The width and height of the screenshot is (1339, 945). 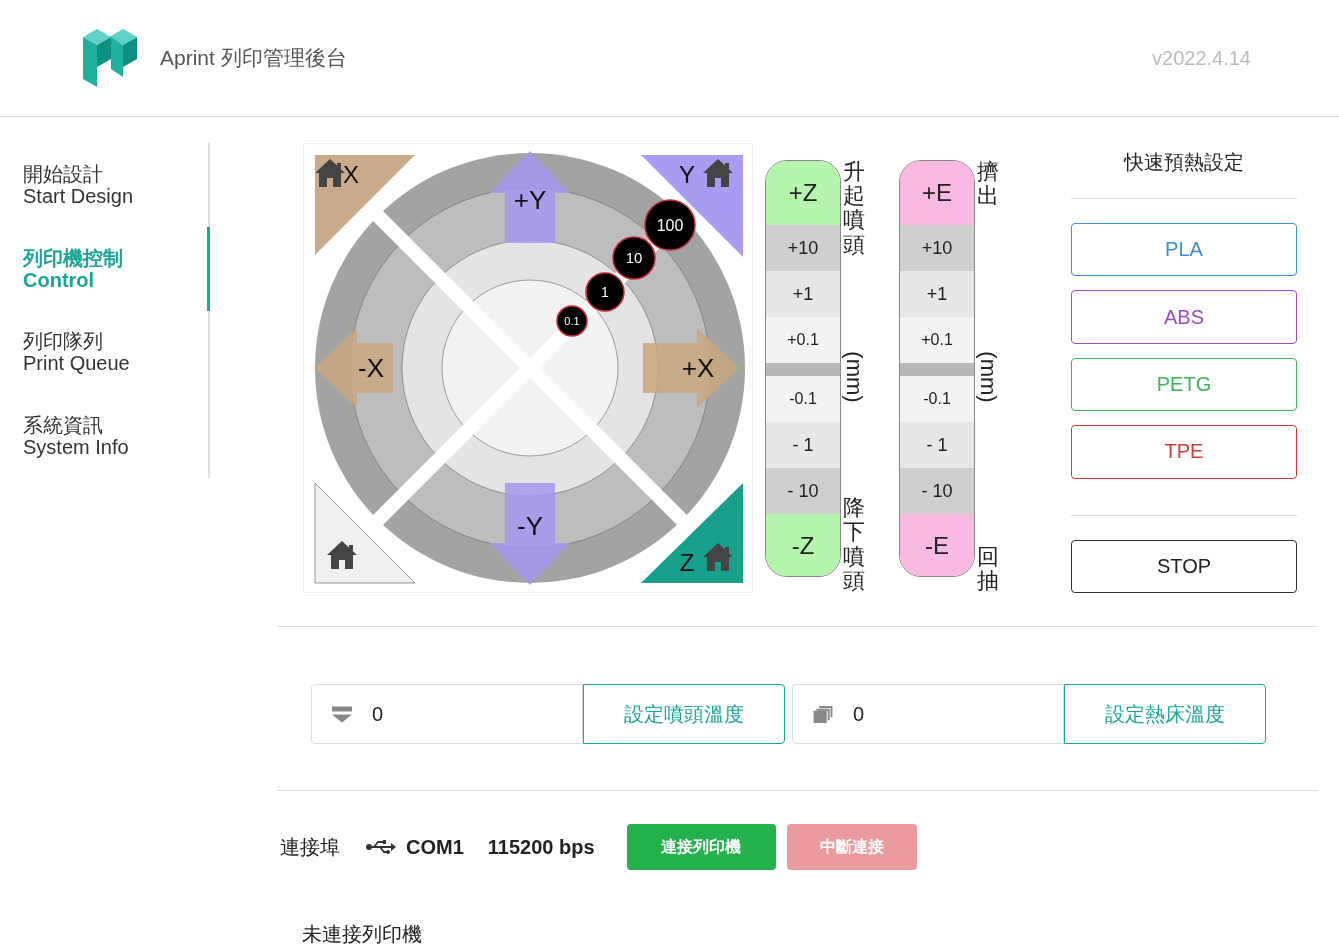 What do you see at coordinates (670, 225) in the screenshot?
I see `step-button: 100` at bounding box center [670, 225].